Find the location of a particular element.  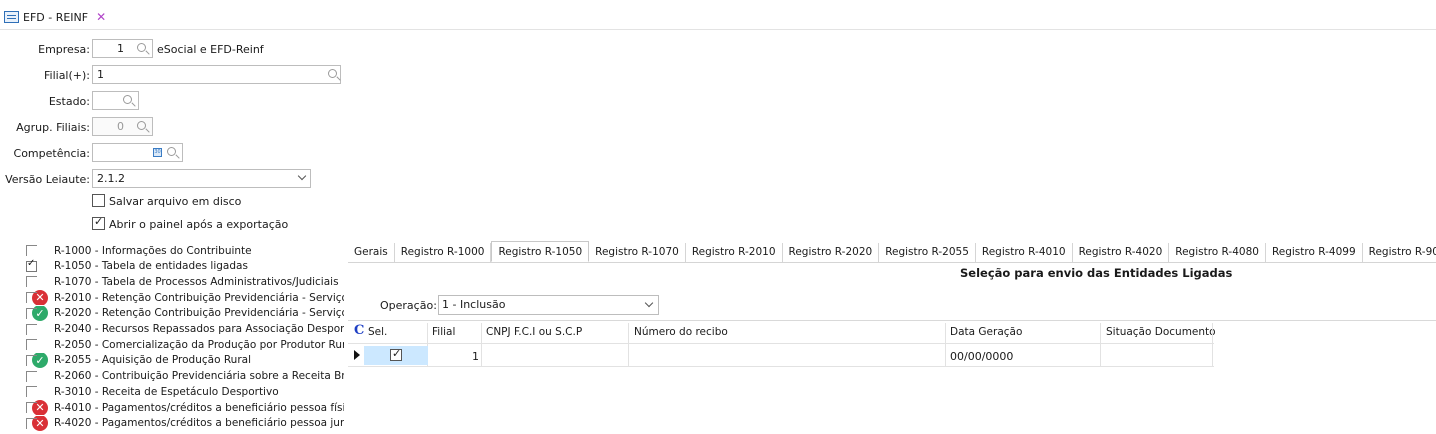

grid-header-recibo: Número do recibo is located at coordinates (681, 332).